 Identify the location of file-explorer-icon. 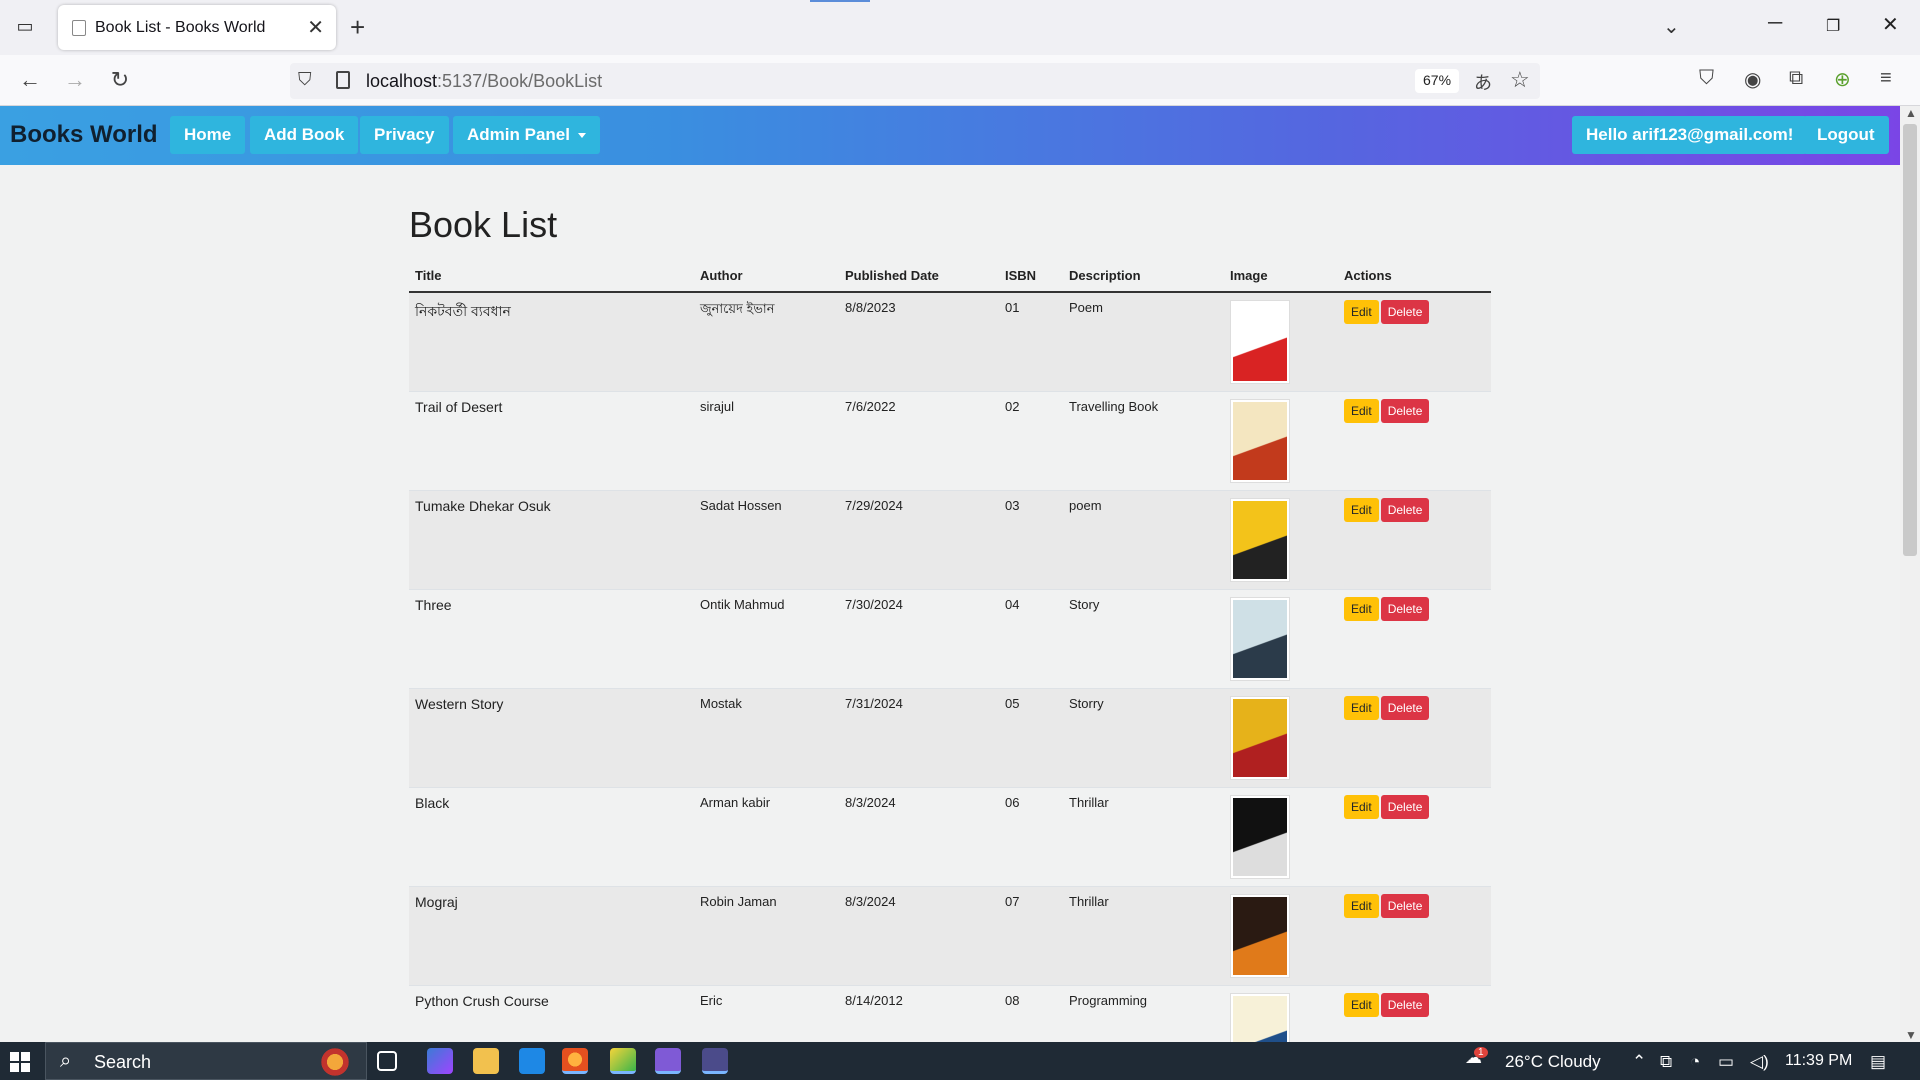
(486, 1061).